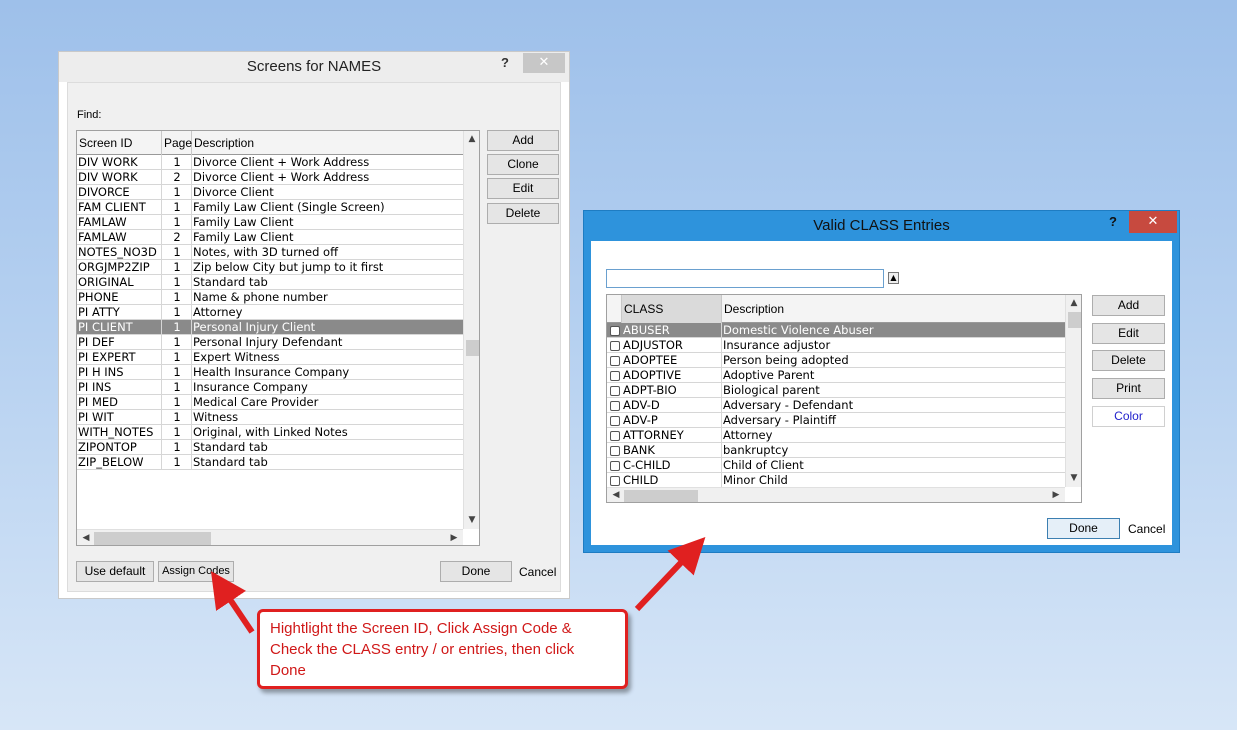 The height and width of the screenshot is (730, 1237). Describe the element at coordinates (288, 670) in the screenshot. I see `callout-line-3: Done` at that location.